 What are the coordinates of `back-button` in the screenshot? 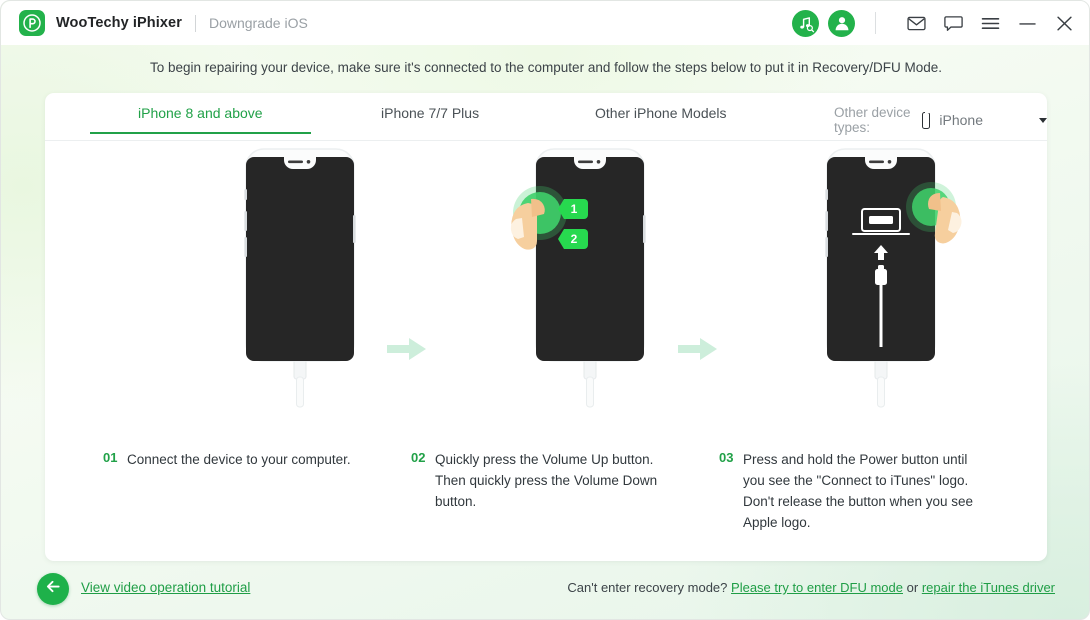 It's located at (53, 589).